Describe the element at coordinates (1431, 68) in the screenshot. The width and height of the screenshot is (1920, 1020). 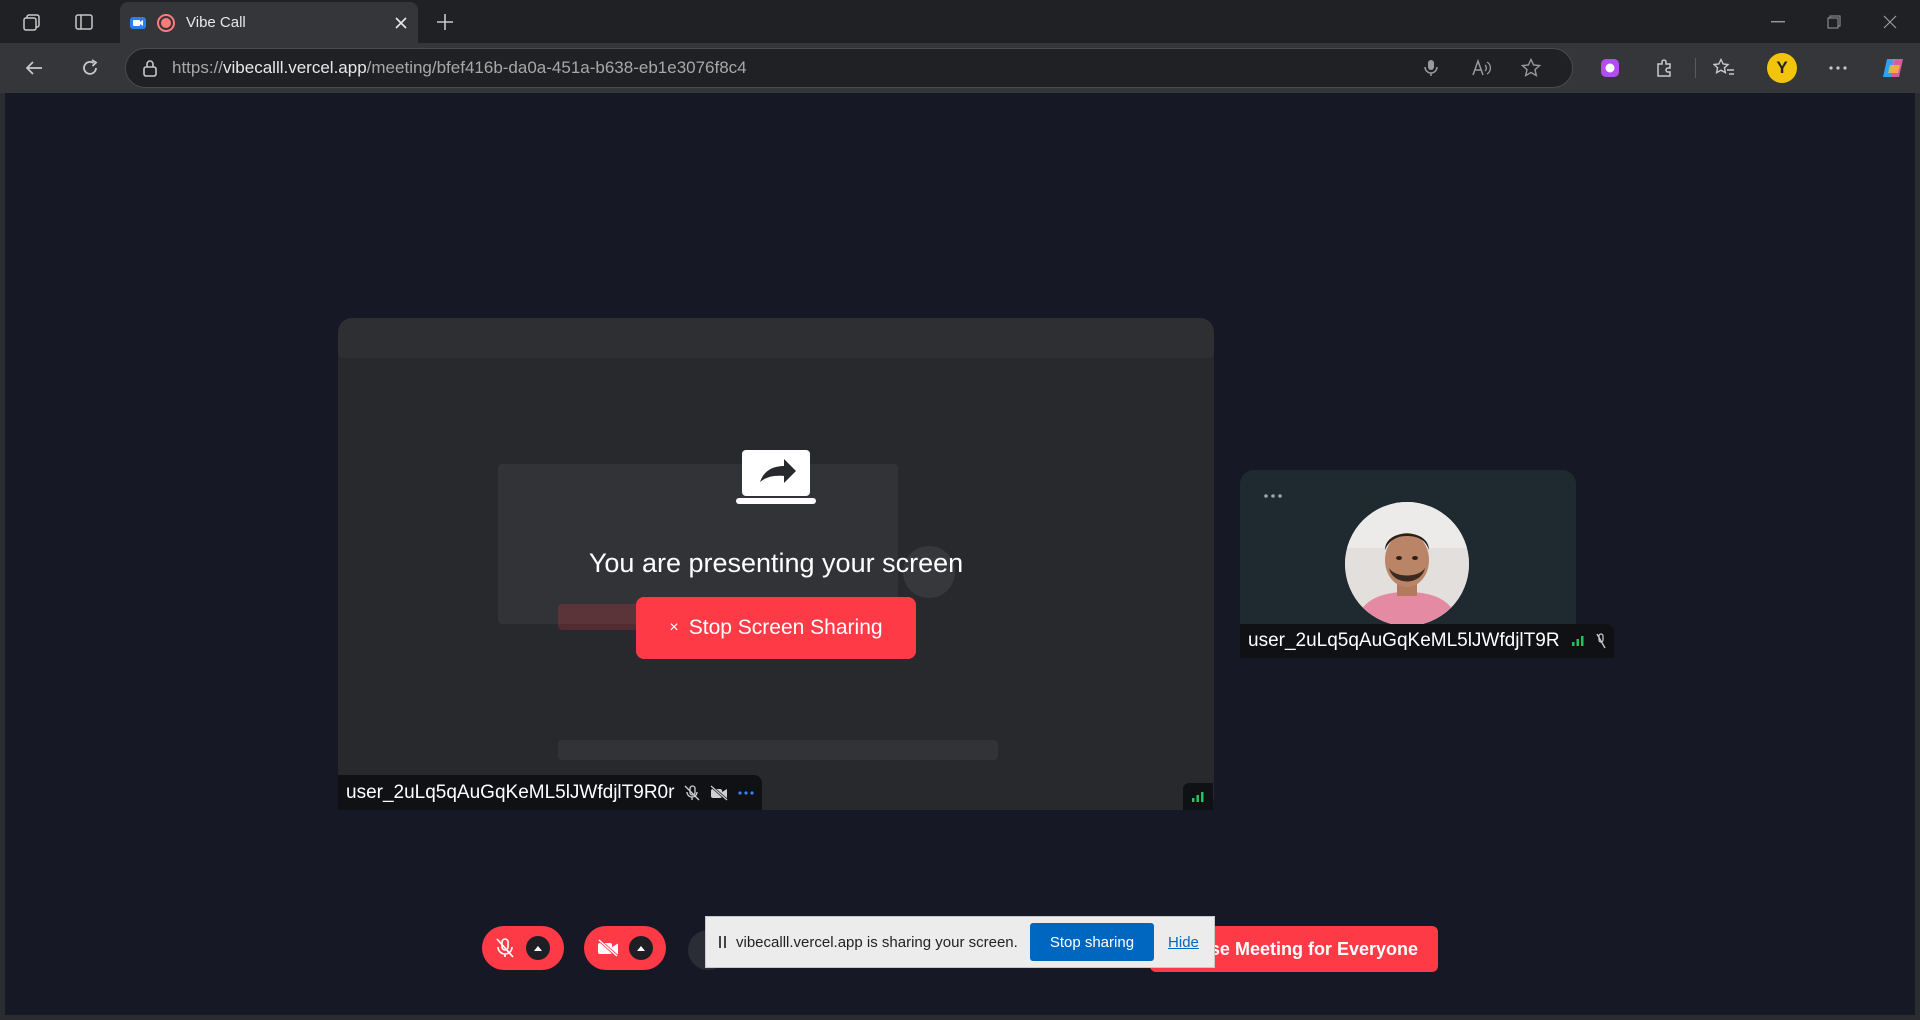
I see `microphone-icon` at that location.